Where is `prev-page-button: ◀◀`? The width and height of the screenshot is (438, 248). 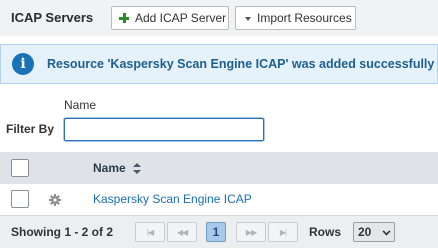
prev-page-button: ◀◀ is located at coordinates (182, 232).